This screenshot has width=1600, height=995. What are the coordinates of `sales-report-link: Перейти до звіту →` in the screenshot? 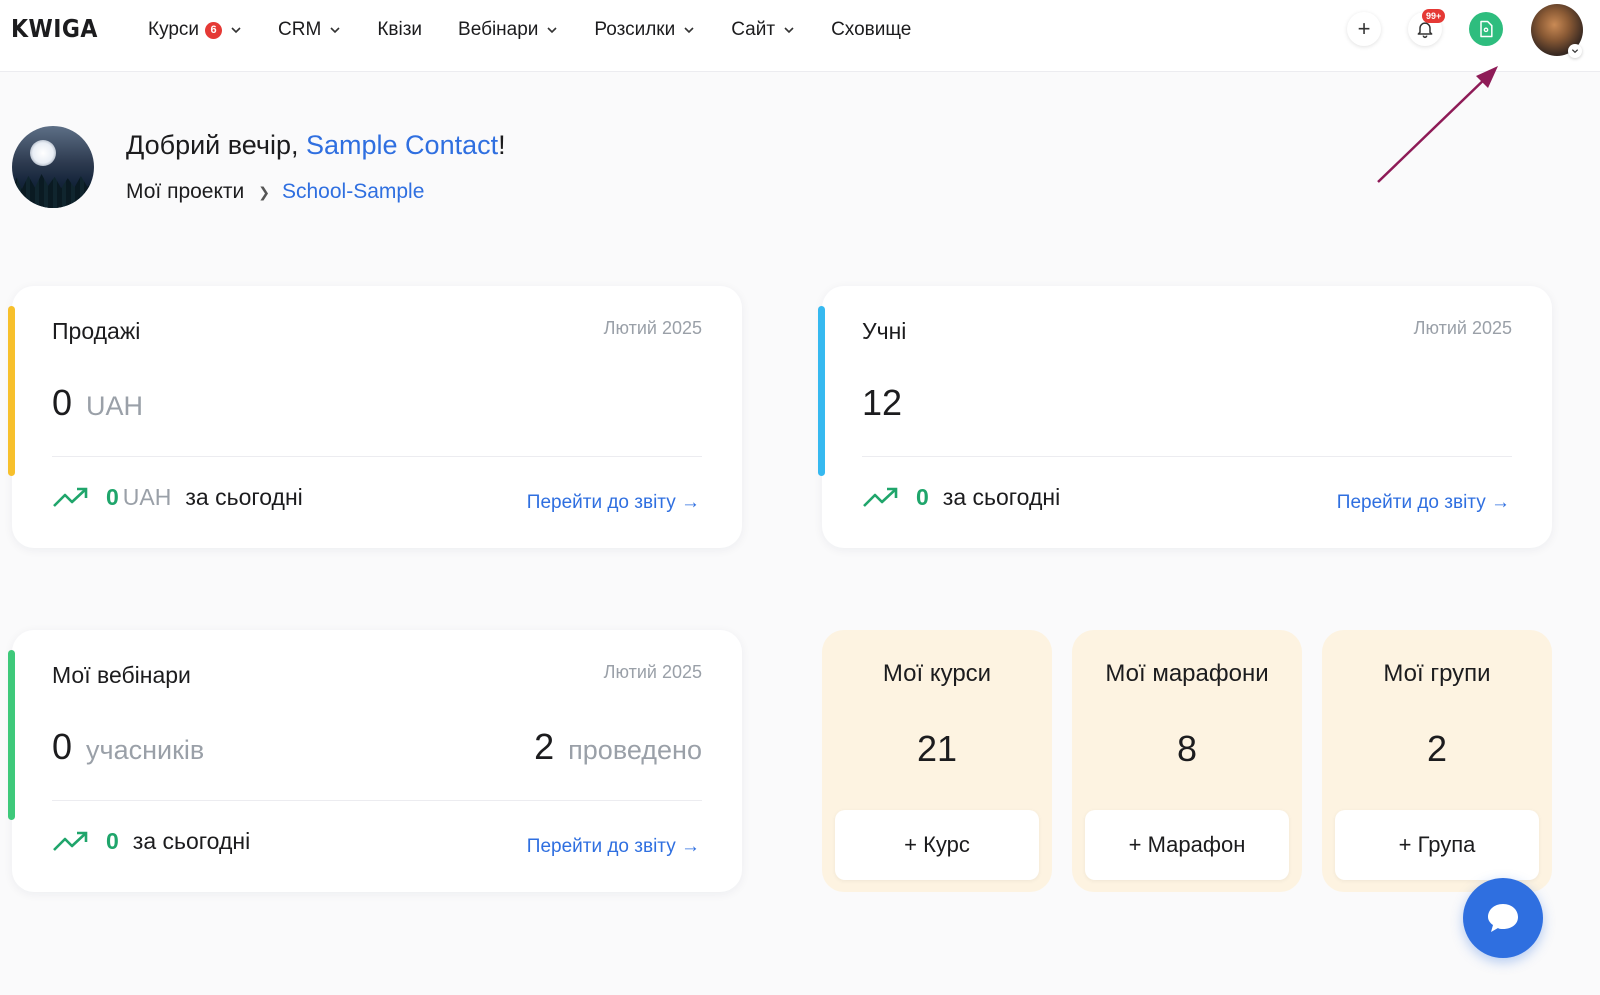 It's located at (613, 503).